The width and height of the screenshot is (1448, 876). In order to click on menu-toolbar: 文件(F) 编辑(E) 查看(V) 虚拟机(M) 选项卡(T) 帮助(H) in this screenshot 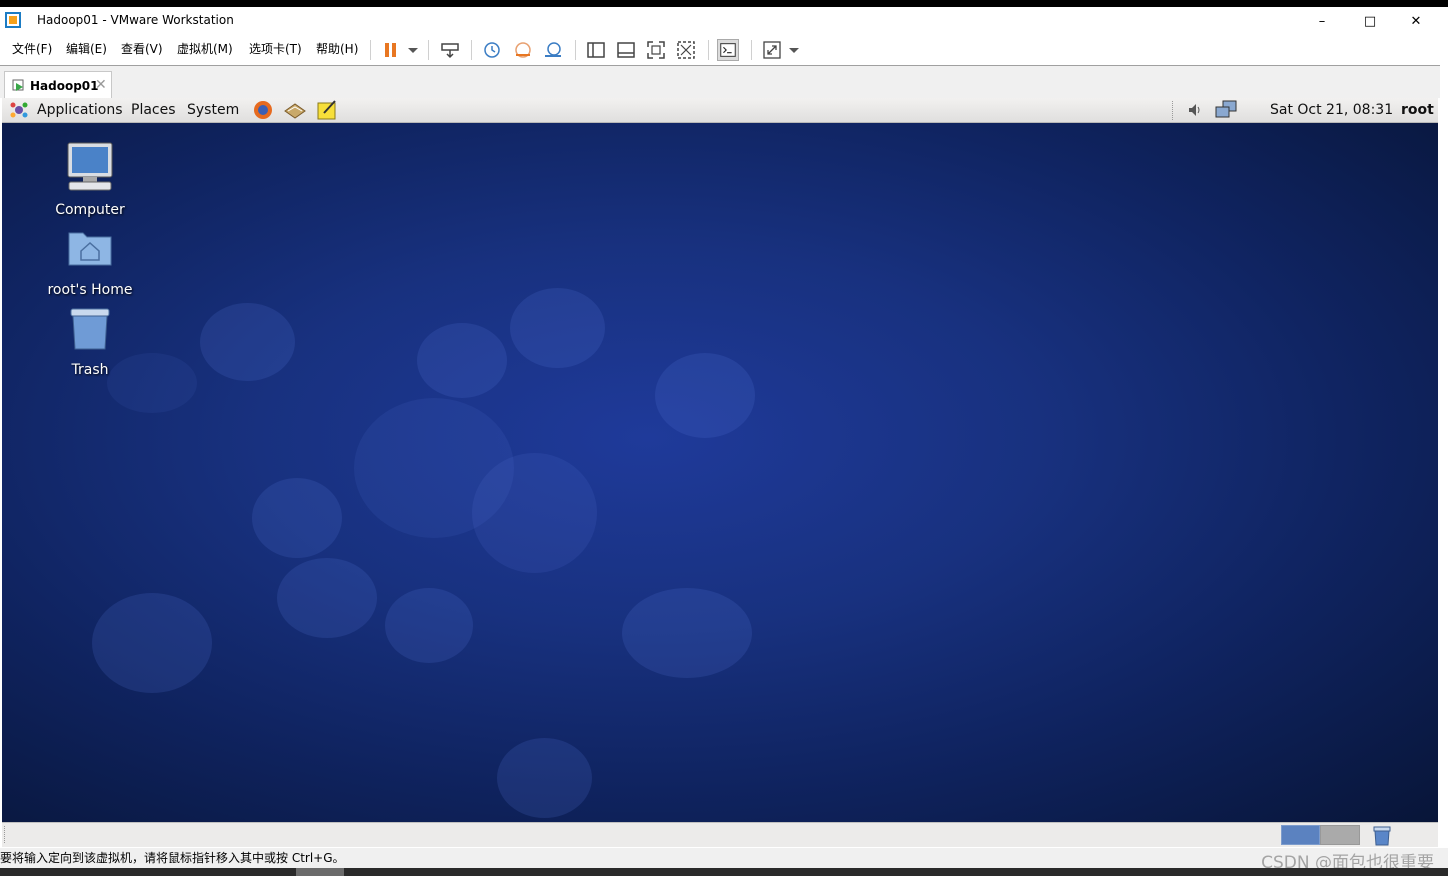, I will do `click(724, 50)`.